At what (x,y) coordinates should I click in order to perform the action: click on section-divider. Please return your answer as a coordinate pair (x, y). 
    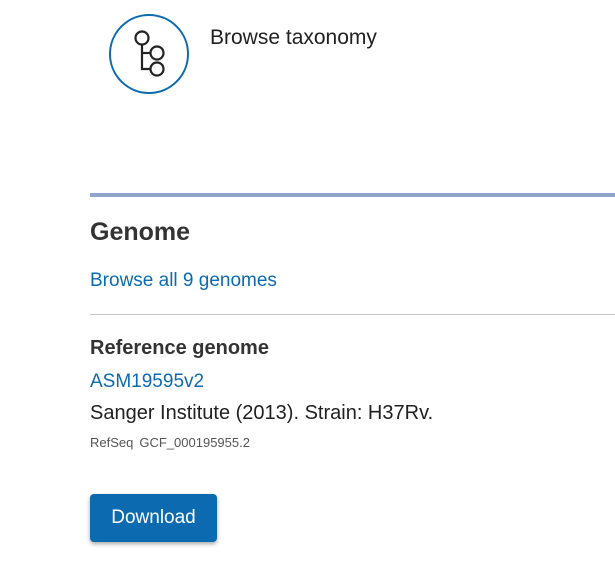
    Looking at the image, I should click on (352, 195).